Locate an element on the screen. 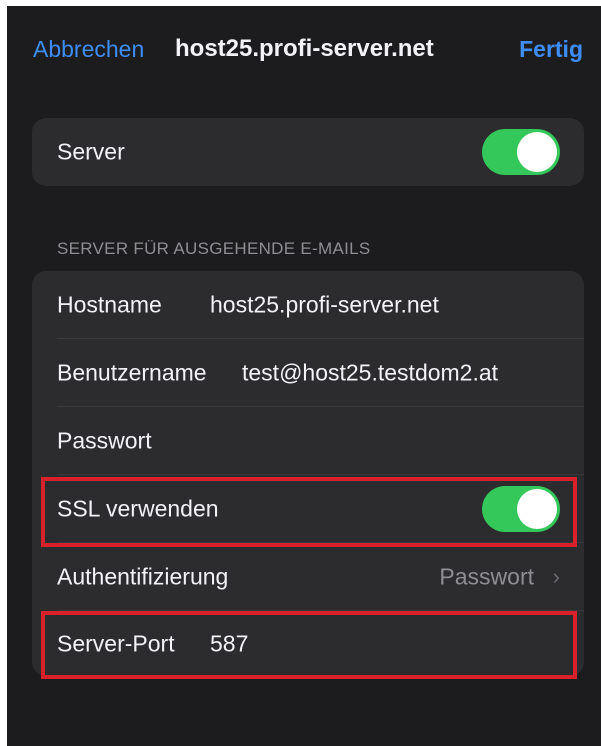 The image size is (601, 746). server-port-row: Server-Port 587 is located at coordinates (308, 643).